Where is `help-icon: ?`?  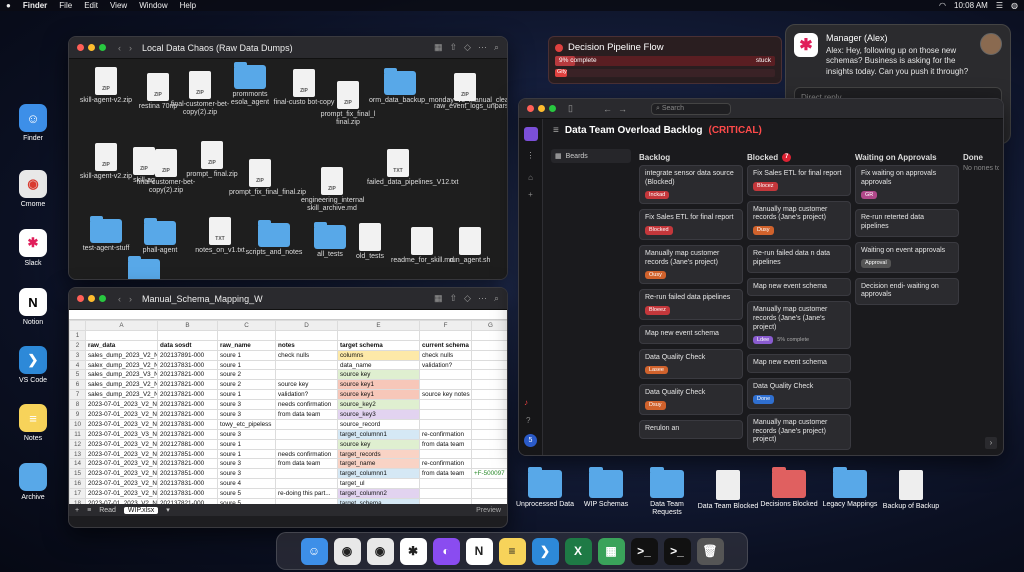 help-icon: ? is located at coordinates (528, 420).